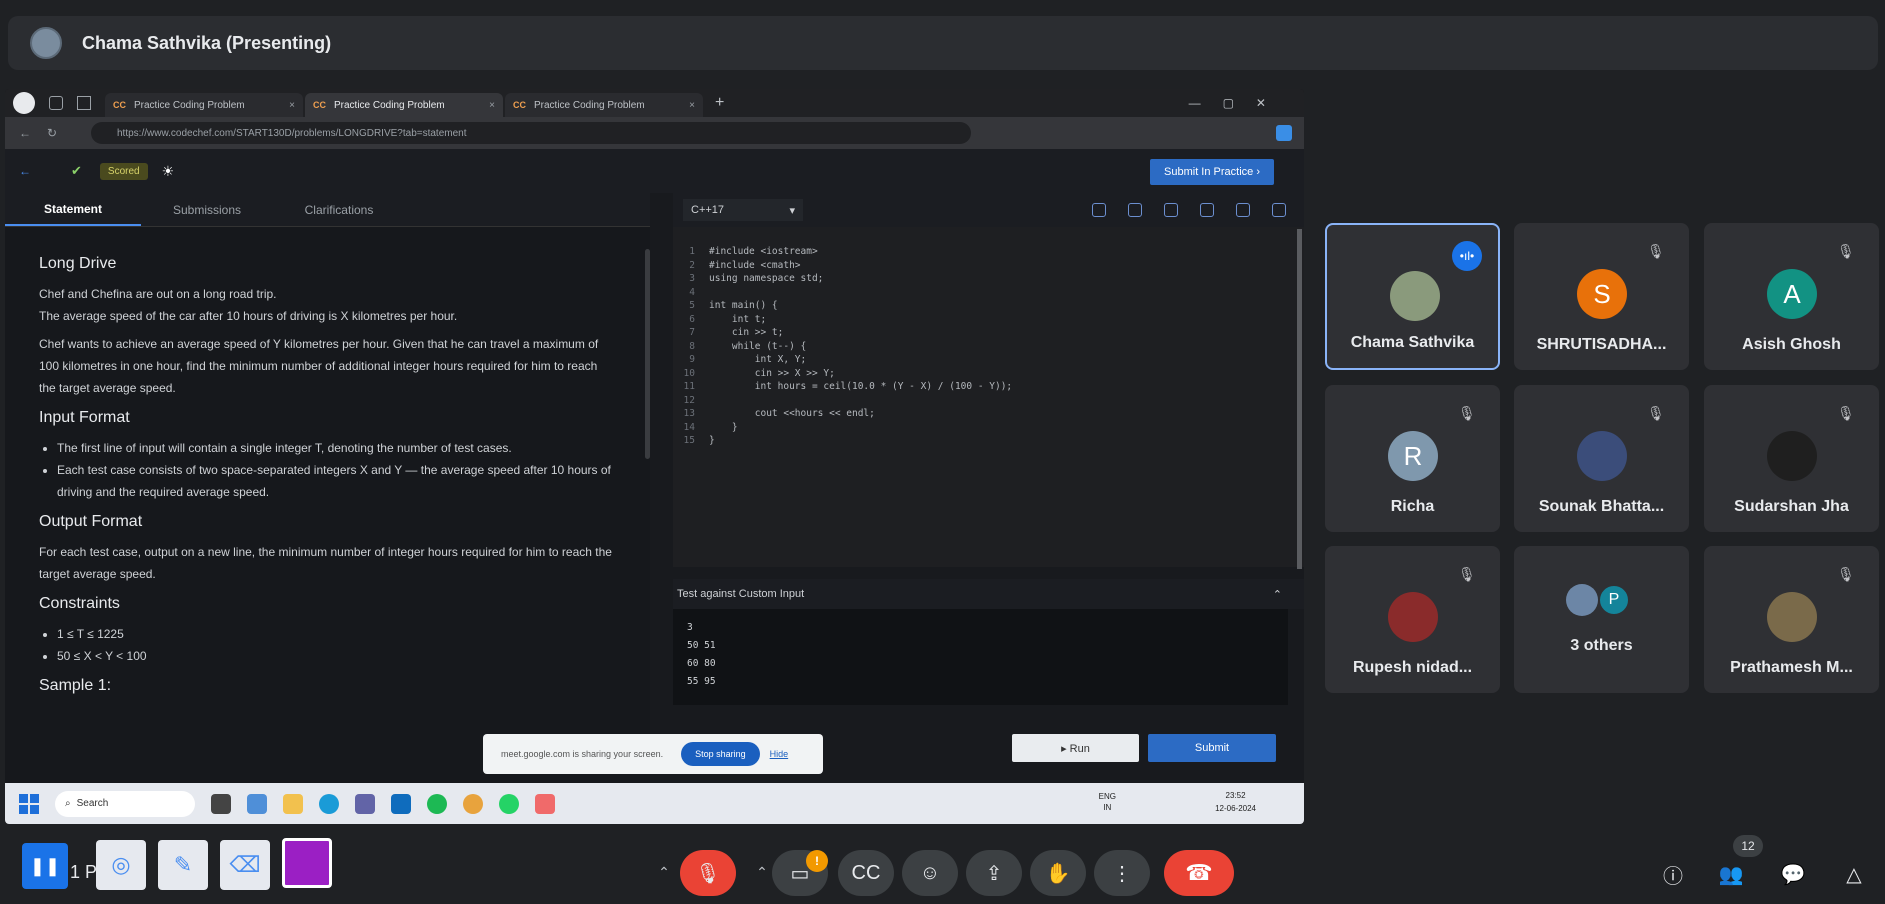 Image resolution: width=1885 pixels, height=904 pixels. What do you see at coordinates (1601, 619) in the screenshot?
I see `participant-tile: P 3 others` at bounding box center [1601, 619].